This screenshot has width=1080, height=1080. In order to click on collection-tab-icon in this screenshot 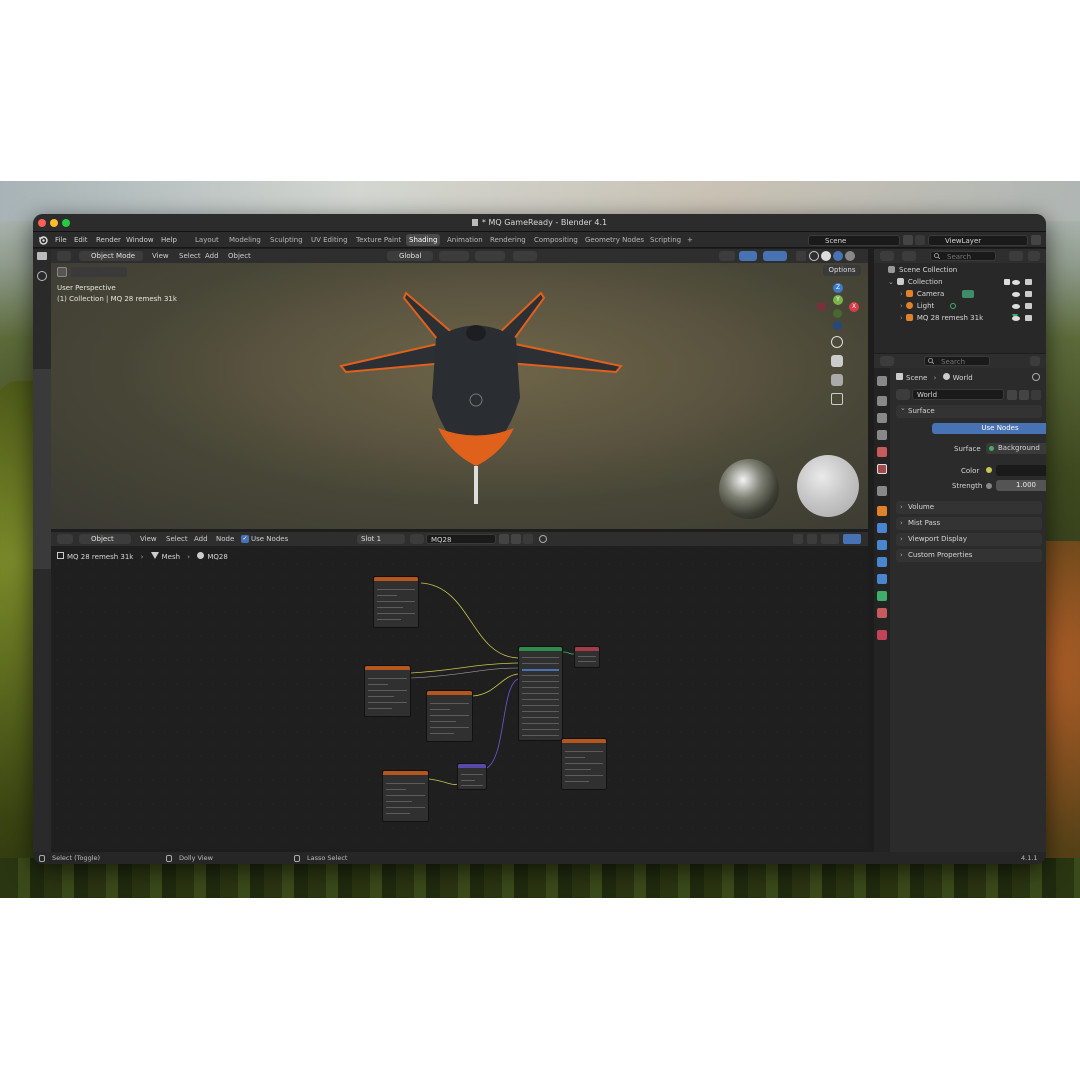, I will do `click(882, 491)`.